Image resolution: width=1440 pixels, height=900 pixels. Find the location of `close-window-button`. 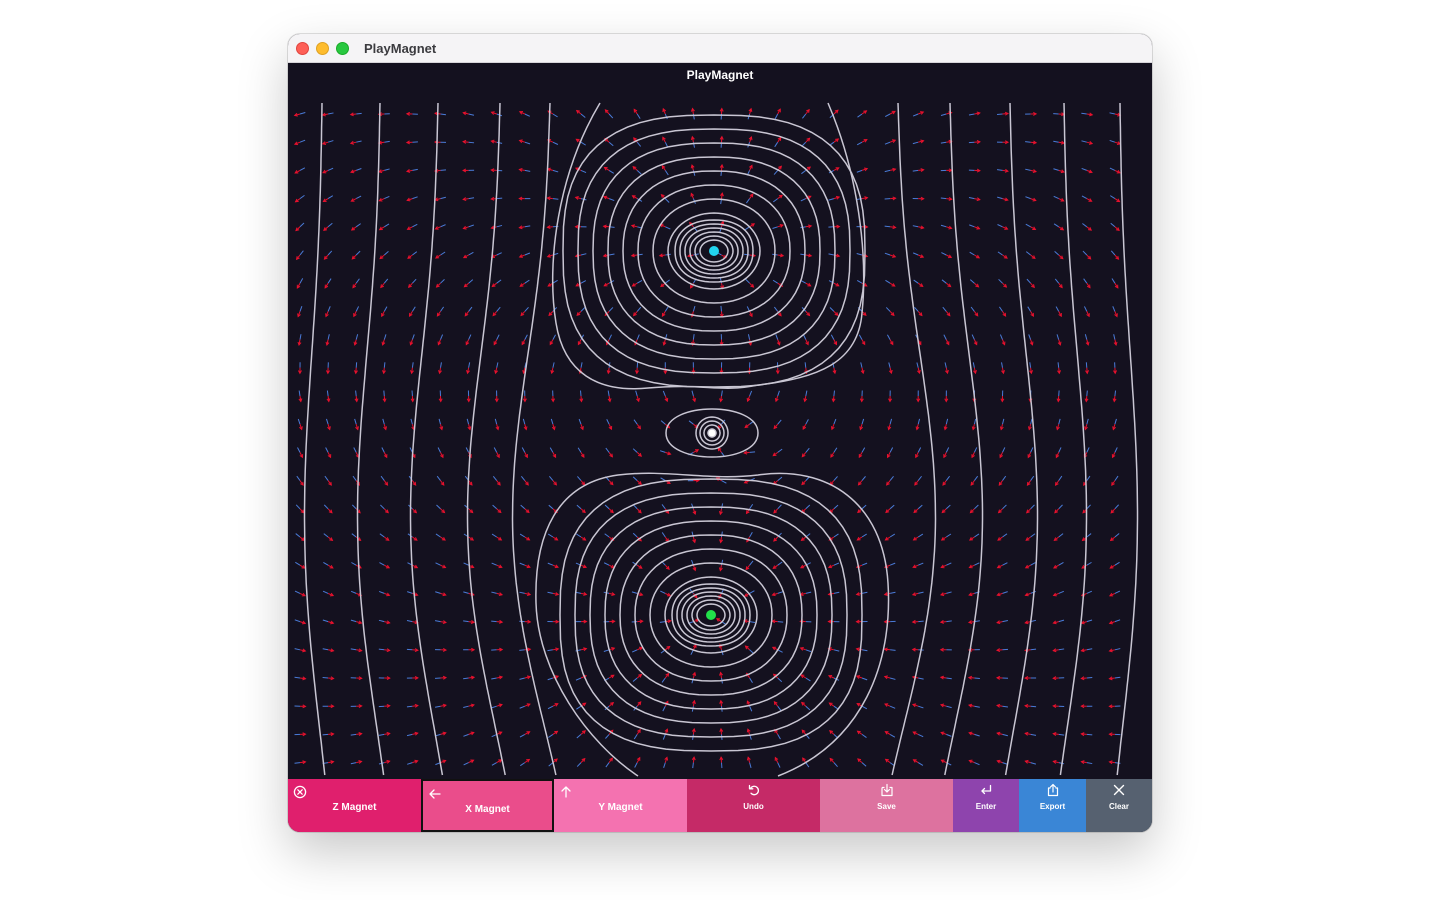

close-window-button is located at coordinates (302, 48).